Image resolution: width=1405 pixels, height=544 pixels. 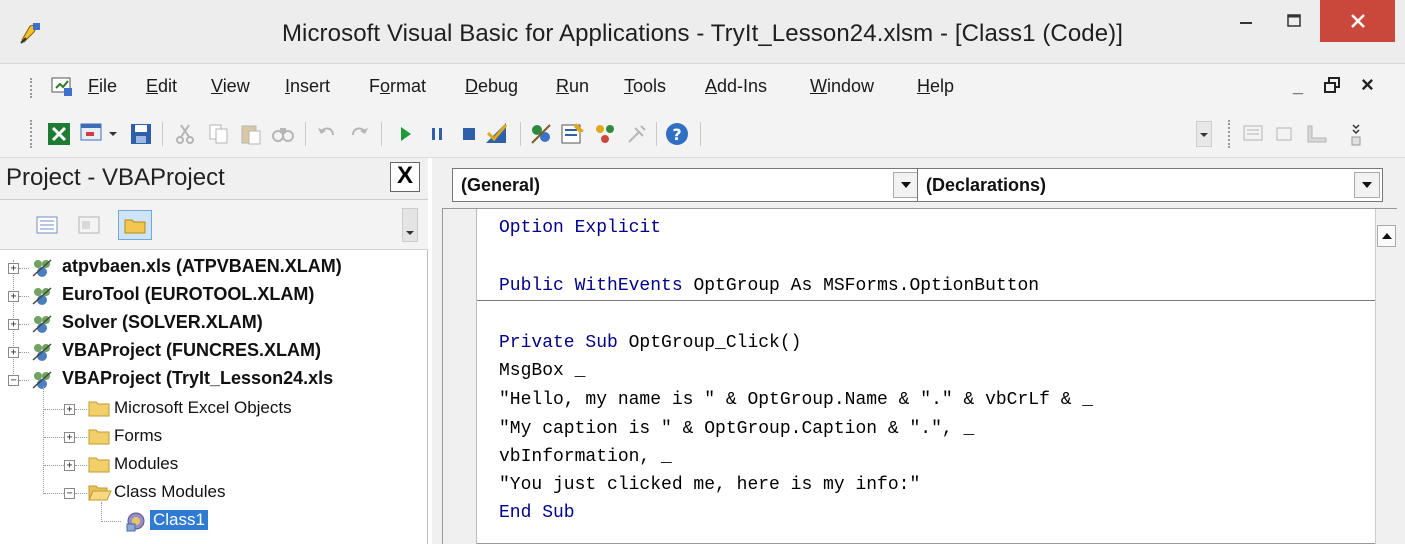 What do you see at coordinates (93, 134) in the screenshot?
I see `insert-userform-icon` at bounding box center [93, 134].